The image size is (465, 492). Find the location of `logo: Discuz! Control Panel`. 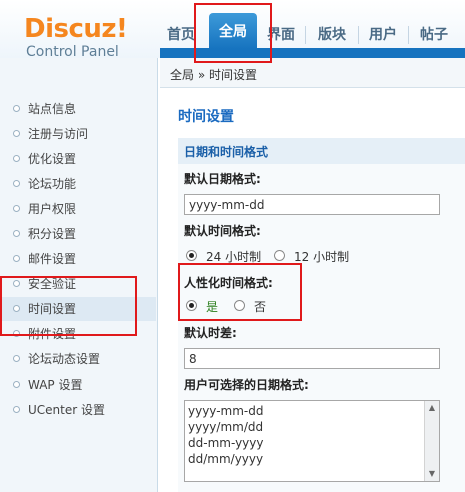

logo: Discuz! Control Panel is located at coordinates (79, 37).